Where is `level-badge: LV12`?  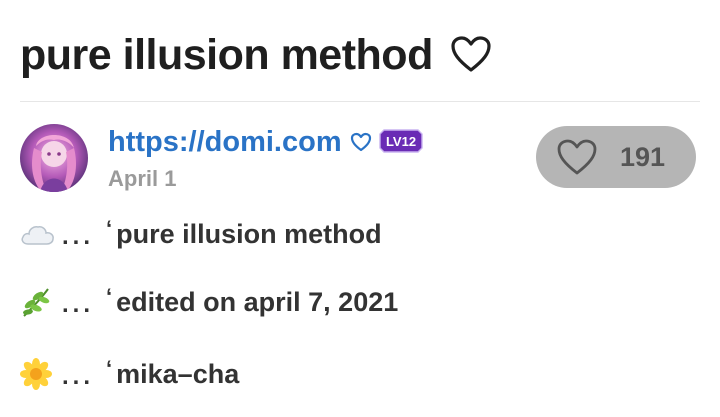 level-badge: LV12 is located at coordinates (401, 143).